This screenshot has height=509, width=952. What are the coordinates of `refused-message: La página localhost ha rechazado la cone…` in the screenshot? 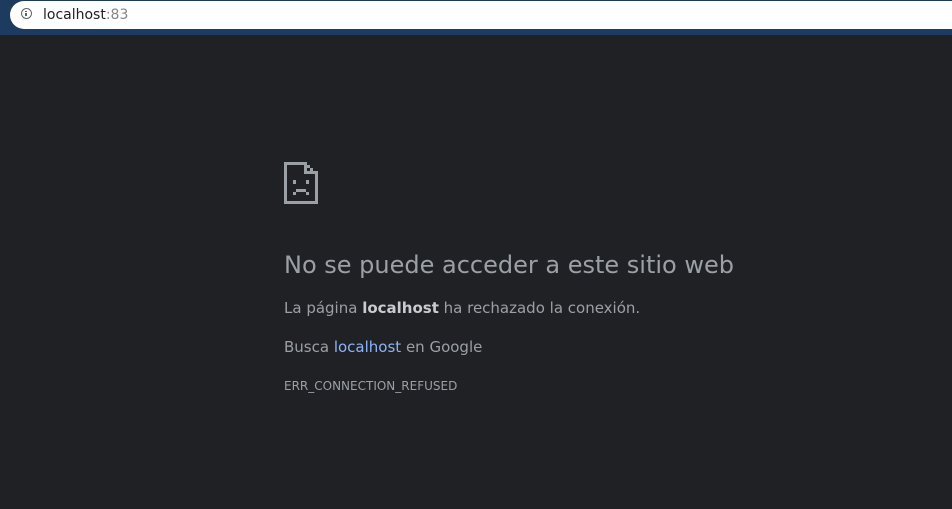 It's located at (462, 308).